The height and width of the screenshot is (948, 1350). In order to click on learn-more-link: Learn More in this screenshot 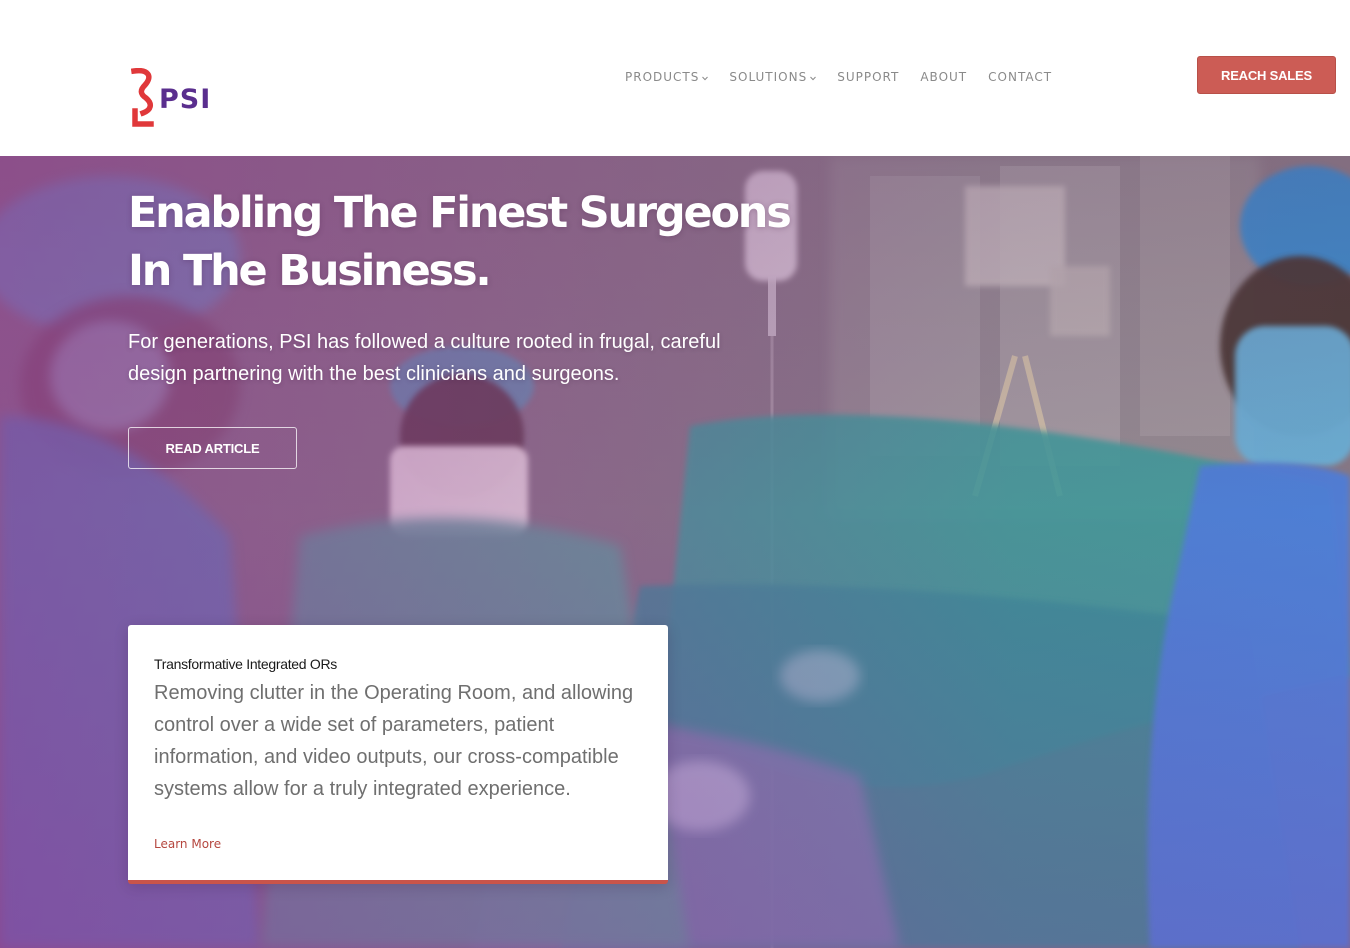, I will do `click(187, 844)`.